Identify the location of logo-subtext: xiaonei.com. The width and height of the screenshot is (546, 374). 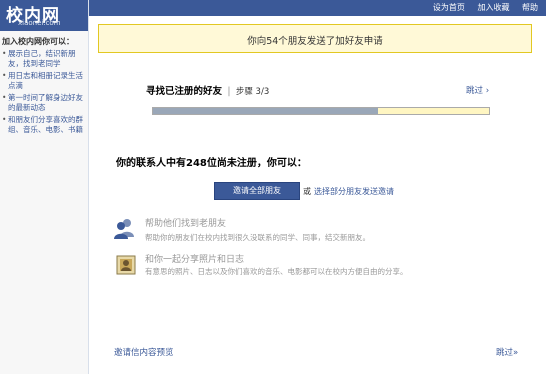
(39, 23).